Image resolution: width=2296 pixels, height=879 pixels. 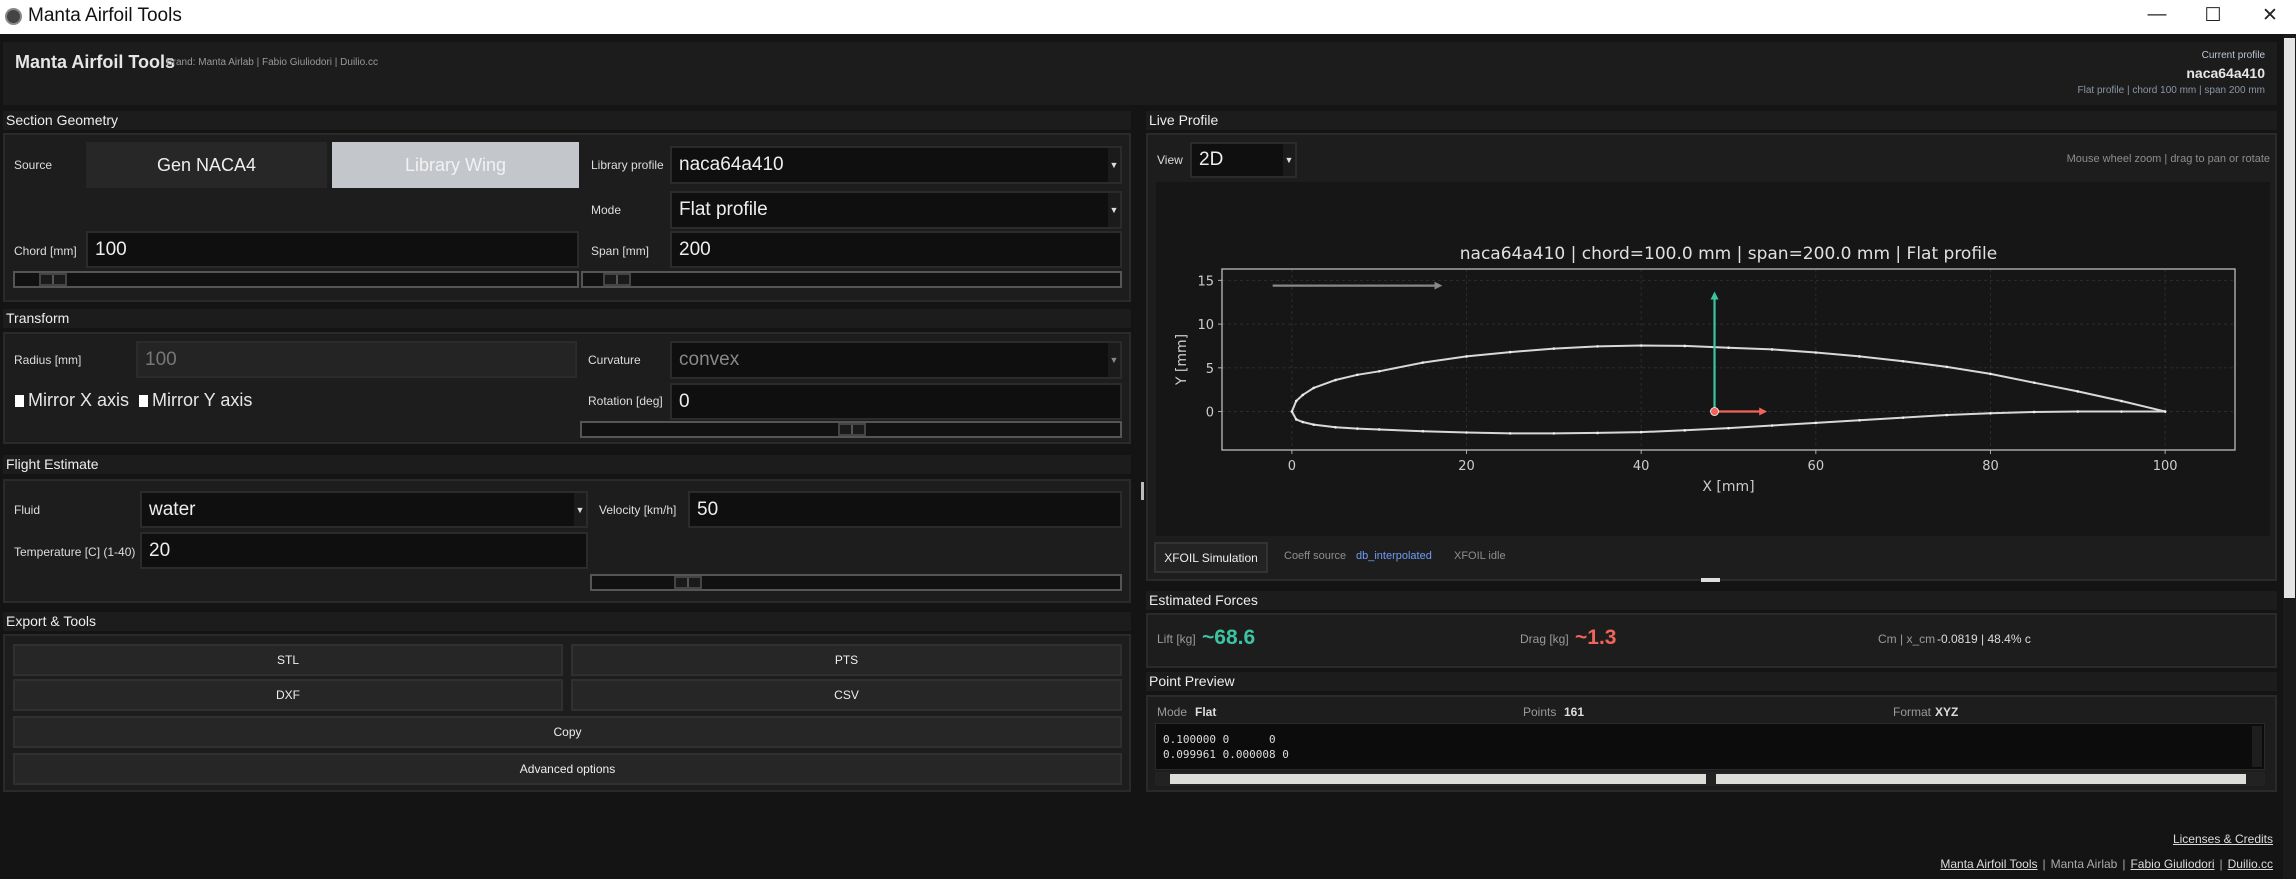 I want to click on mode-dropdown: Flat profile ▼, so click(x=896, y=210).